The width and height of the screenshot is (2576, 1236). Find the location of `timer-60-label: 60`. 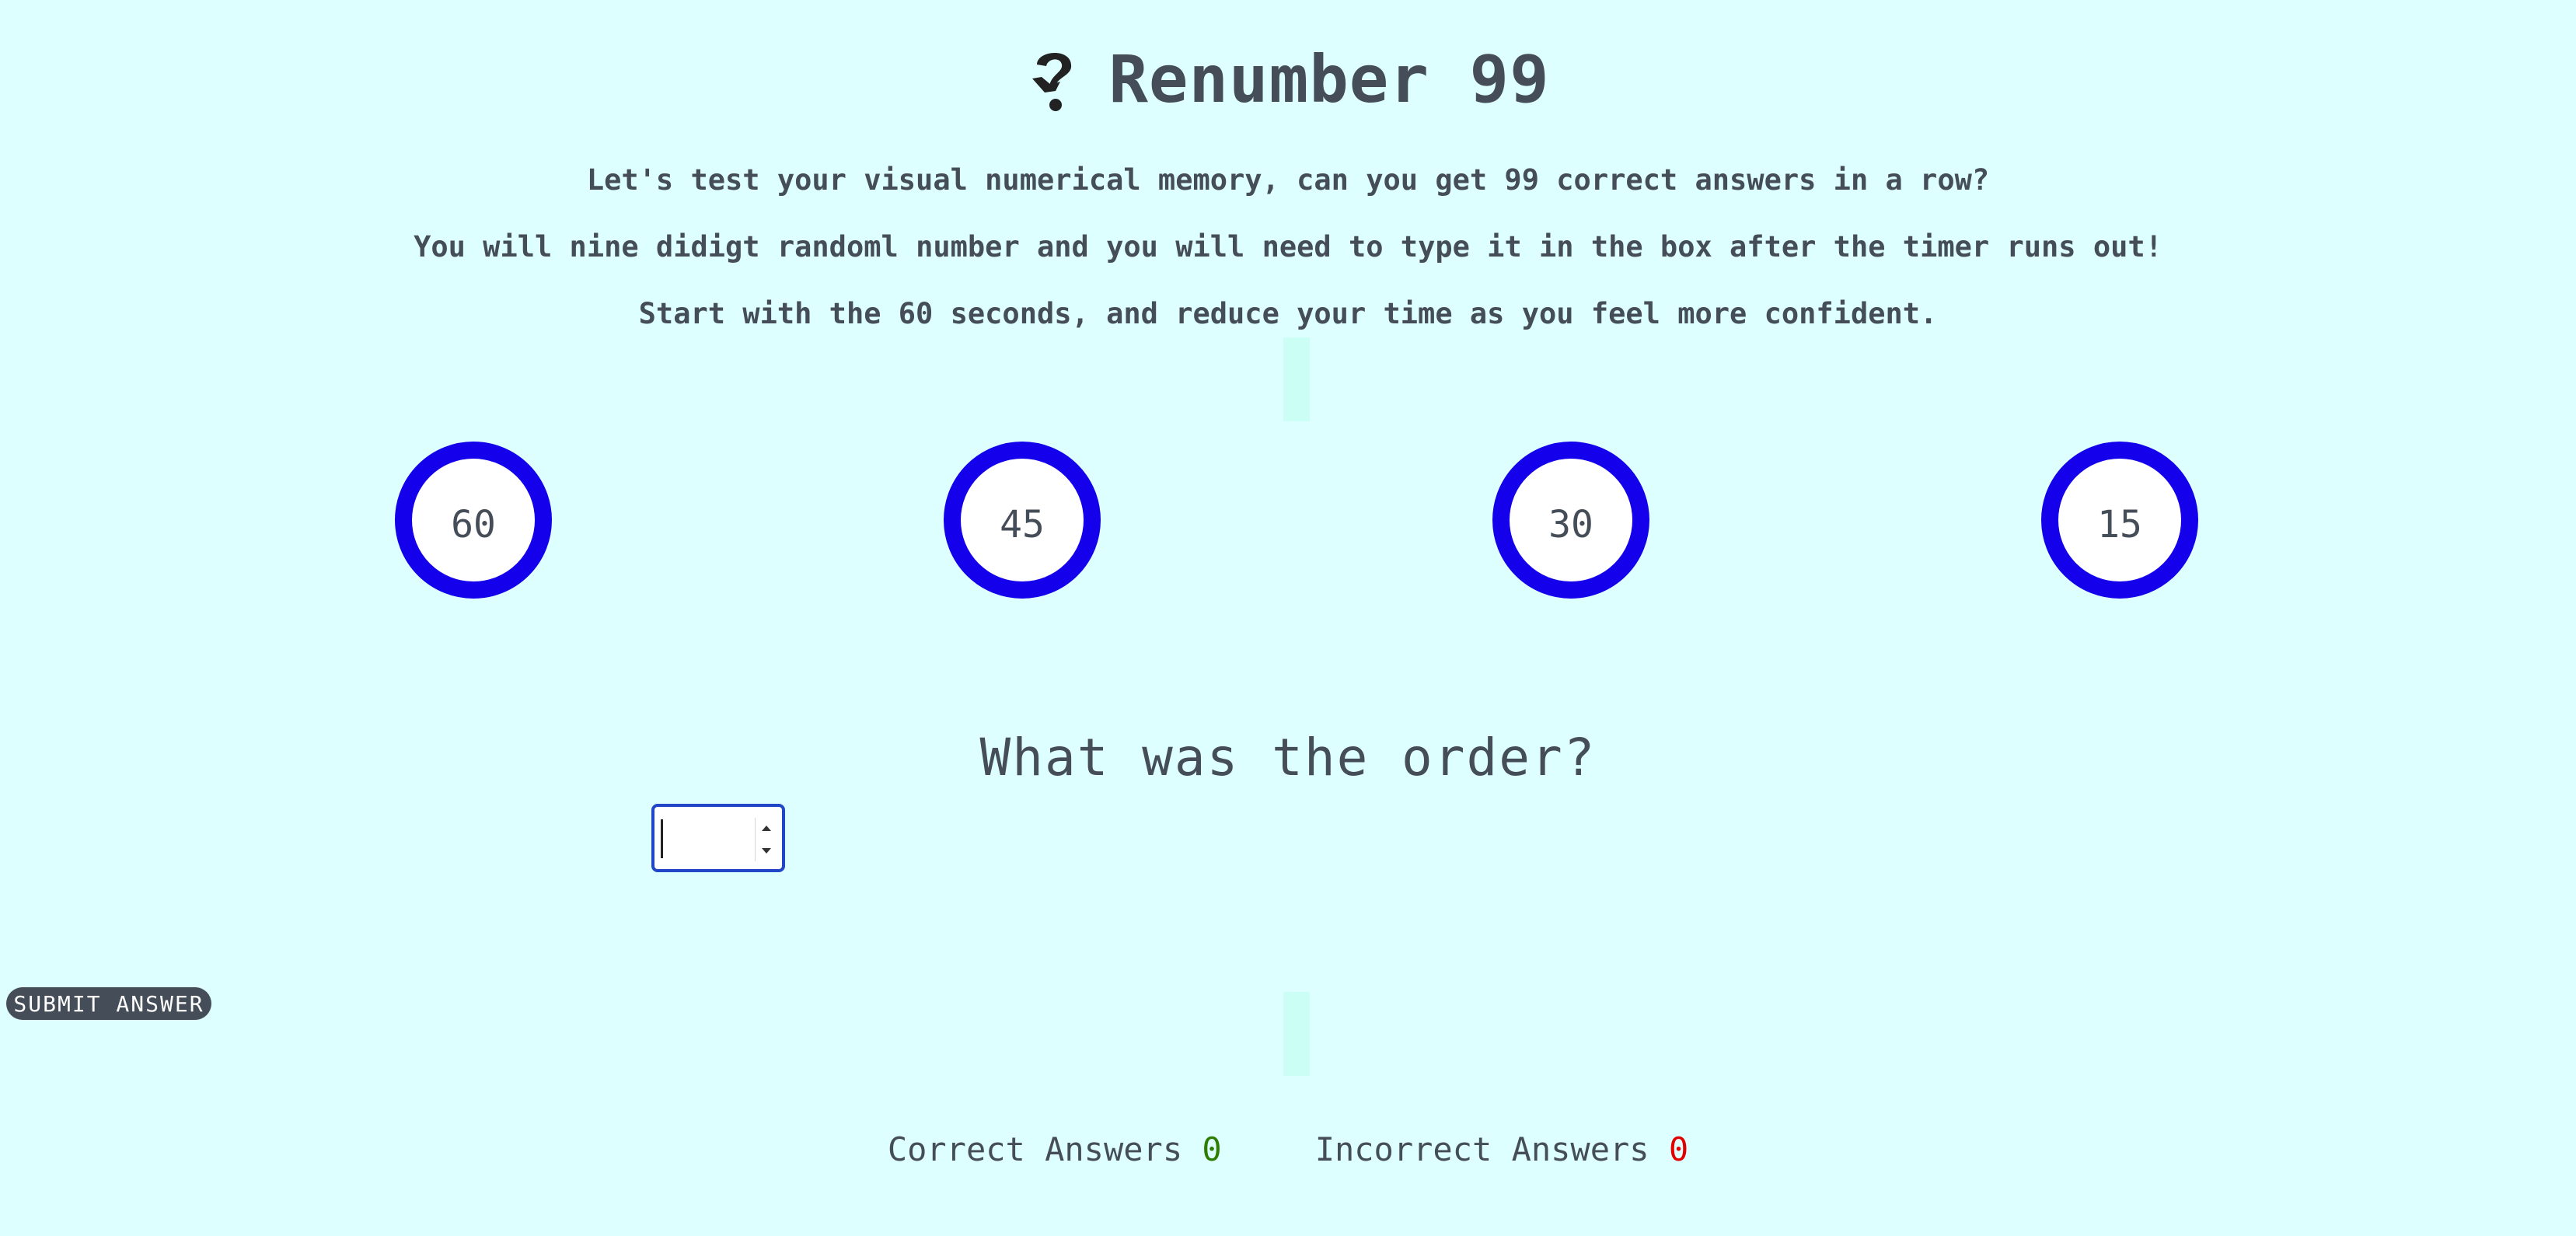

timer-60-label: 60 is located at coordinates (474, 524).